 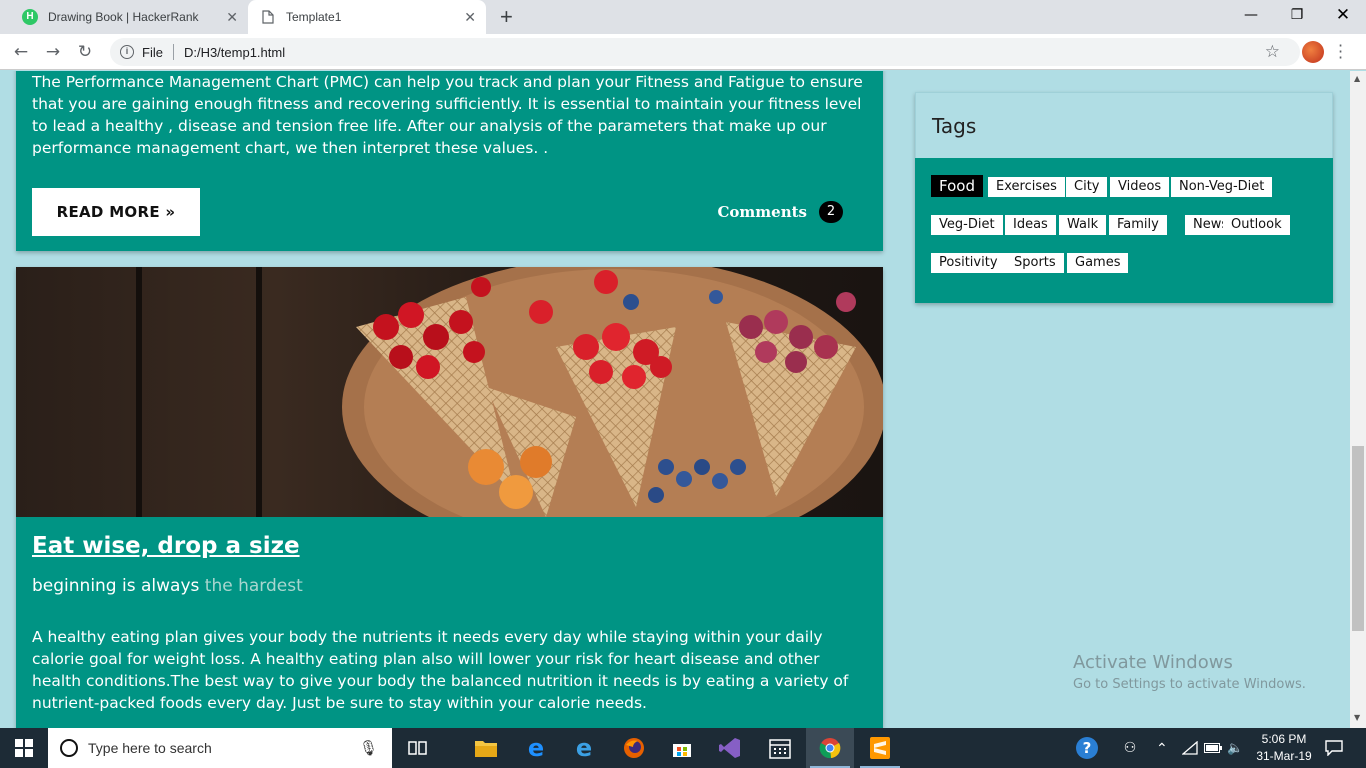 What do you see at coordinates (584, 748) in the screenshot?
I see `internet-explorer-icon: e` at bounding box center [584, 748].